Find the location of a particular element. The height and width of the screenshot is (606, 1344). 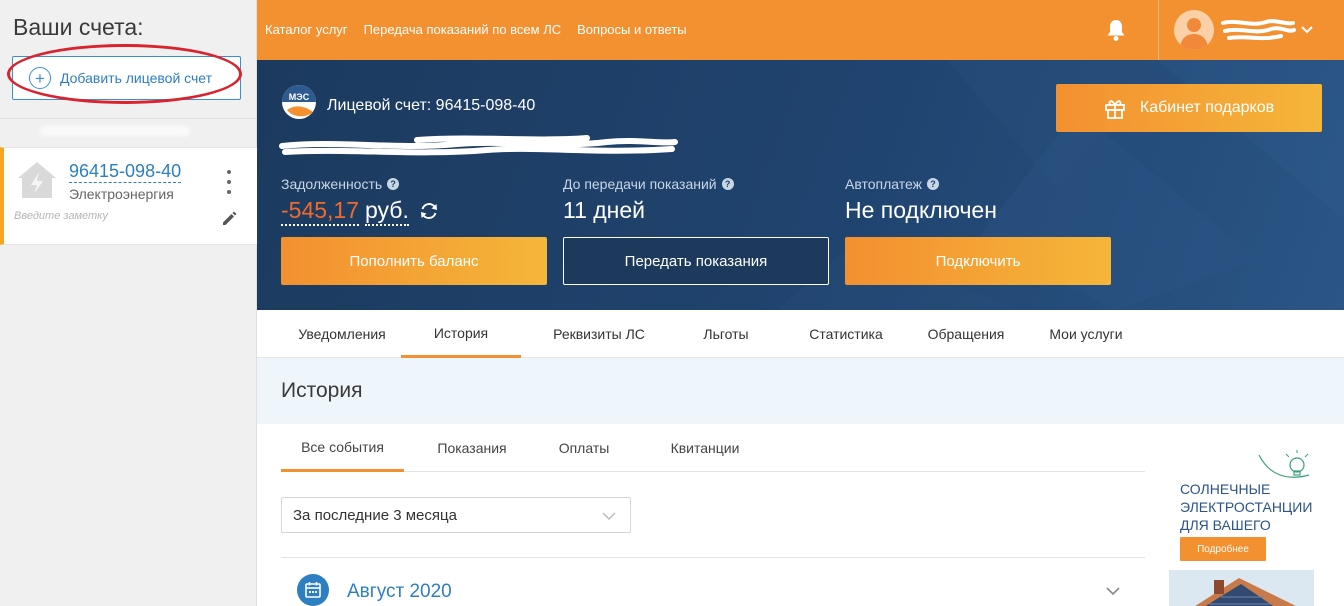

period-select: За последние 3 месяца is located at coordinates (456, 515).